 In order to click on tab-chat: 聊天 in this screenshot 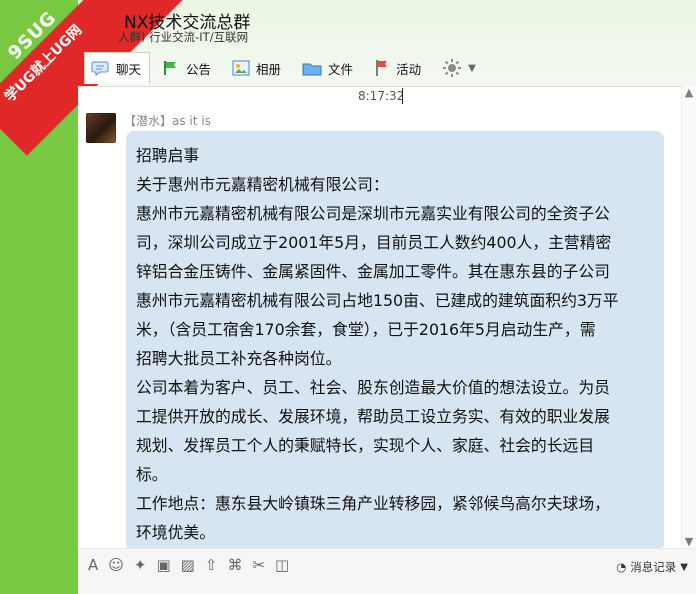, I will do `click(117, 68)`.